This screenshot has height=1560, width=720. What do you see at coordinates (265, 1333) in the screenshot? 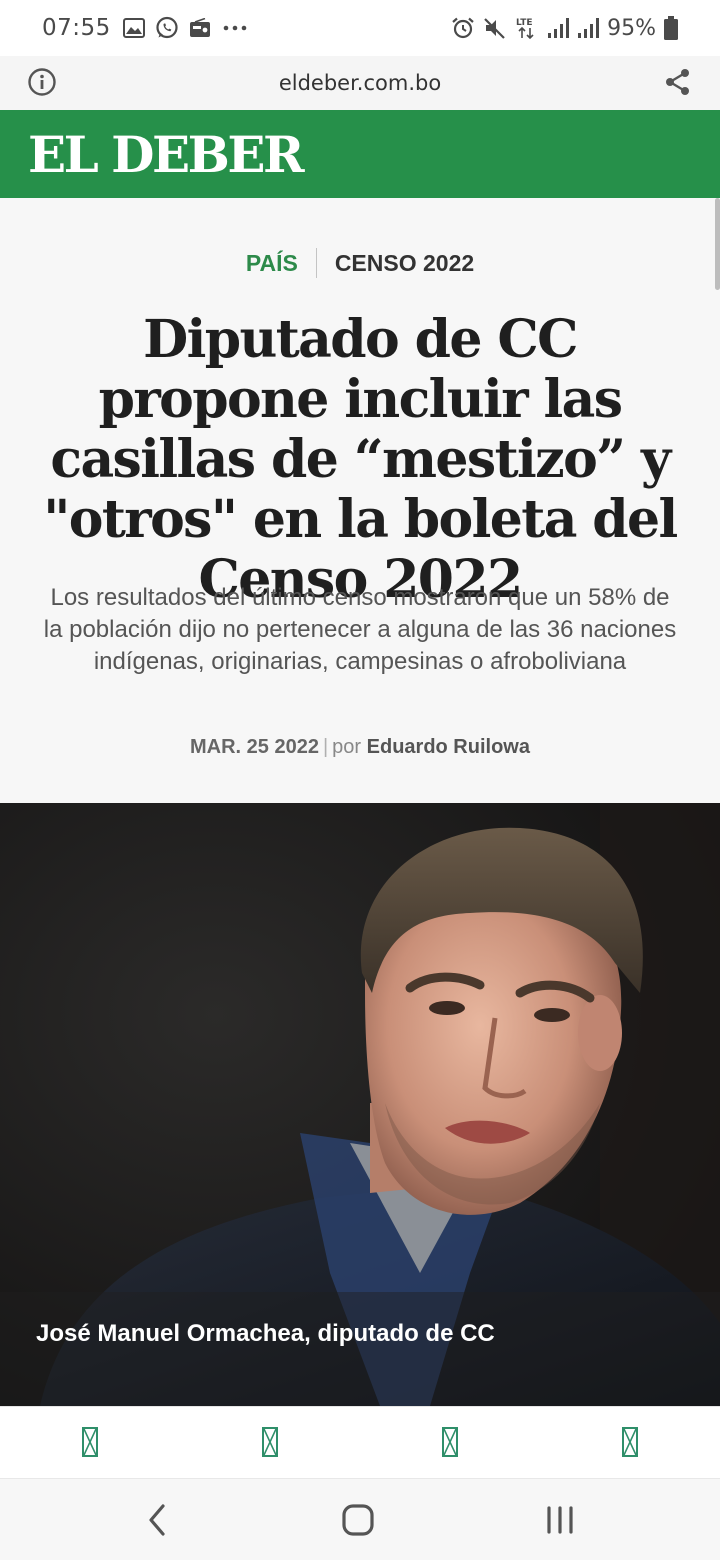
I see `photo-caption: José Manuel Ormachea, diputado de CC` at bounding box center [265, 1333].